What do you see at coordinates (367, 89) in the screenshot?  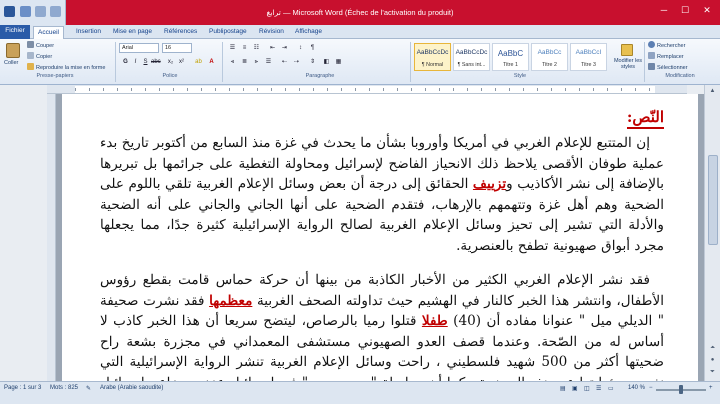 I see `horizontal-ruler` at bounding box center [367, 89].